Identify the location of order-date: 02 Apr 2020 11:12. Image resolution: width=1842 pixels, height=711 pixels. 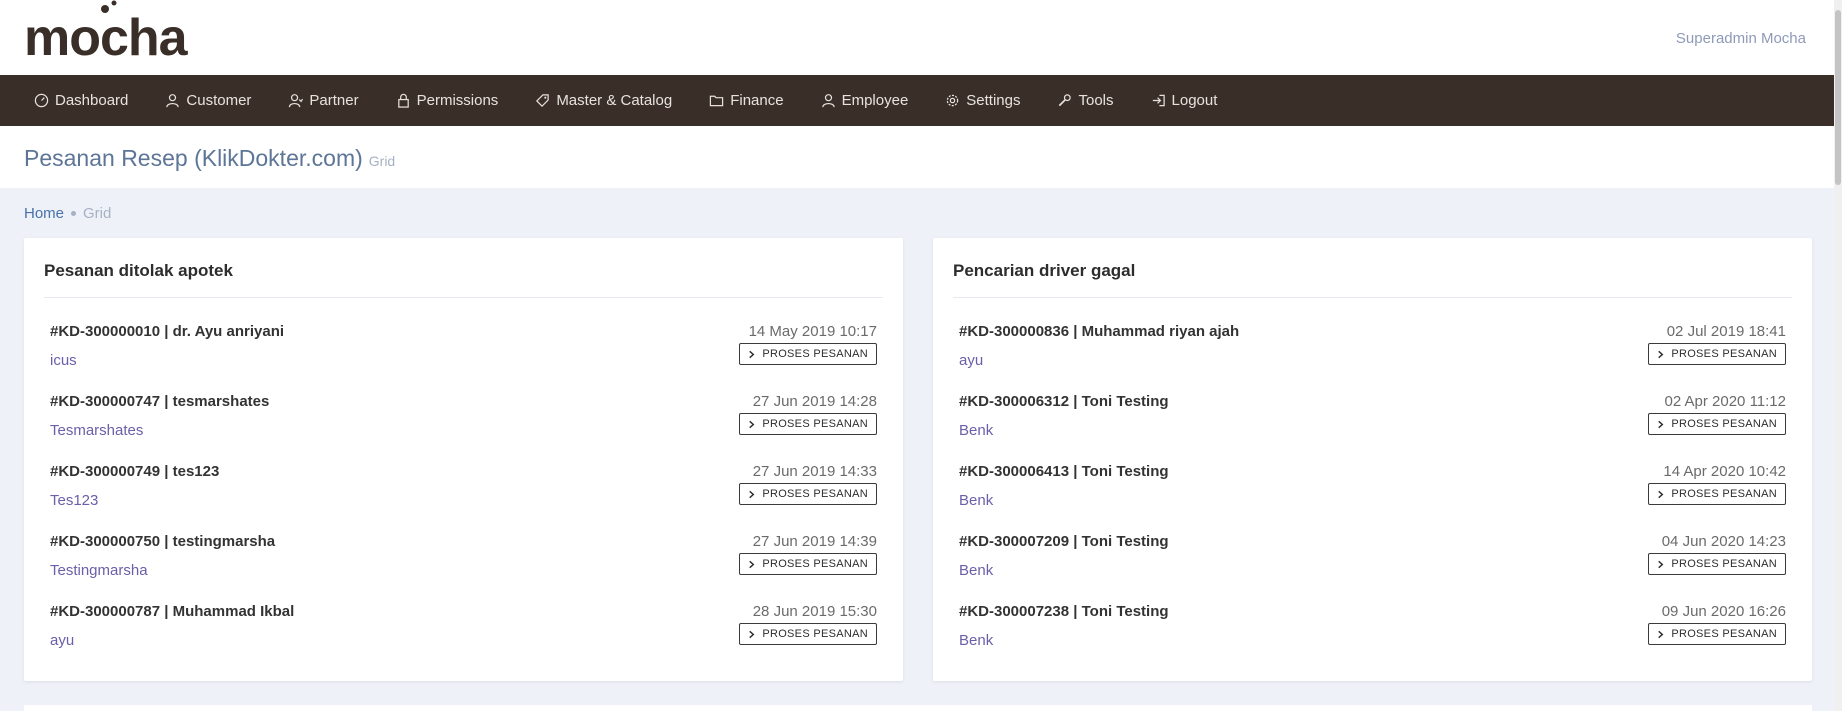
(1725, 401).